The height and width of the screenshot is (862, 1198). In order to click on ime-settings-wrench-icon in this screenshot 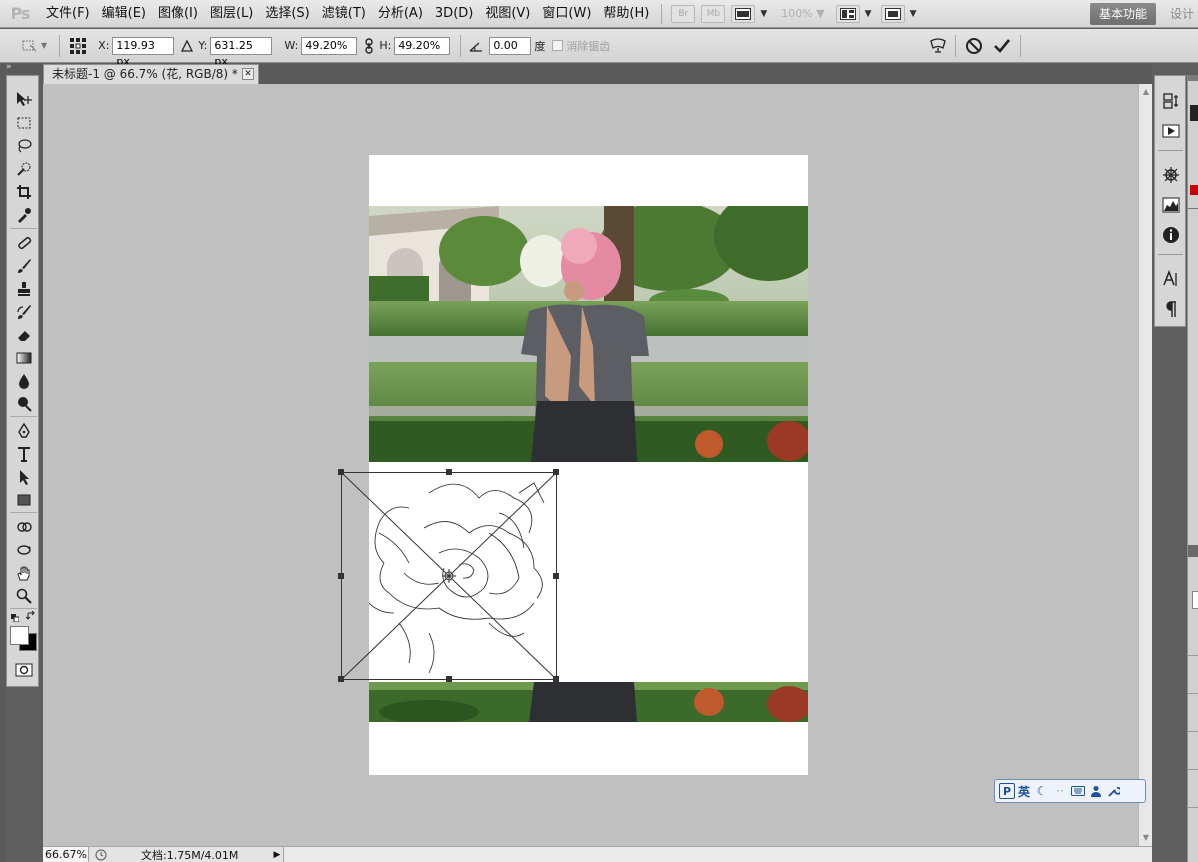, I will do `click(1114, 791)`.